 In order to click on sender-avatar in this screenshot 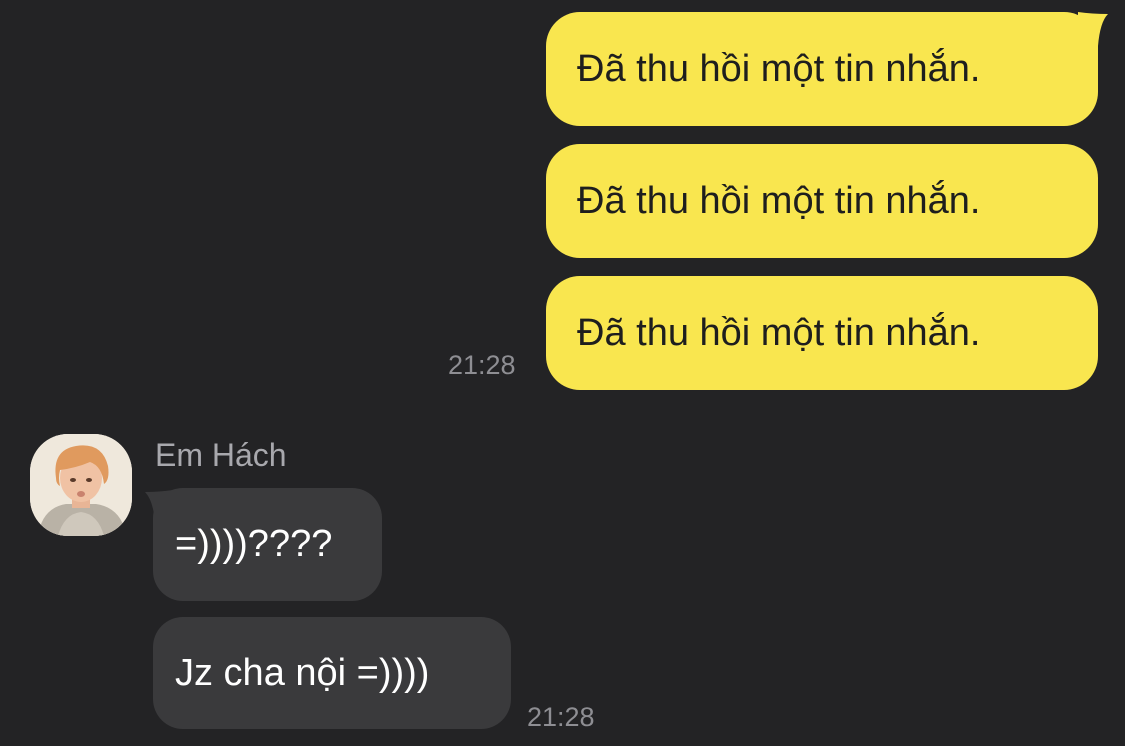, I will do `click(81, 485)`.